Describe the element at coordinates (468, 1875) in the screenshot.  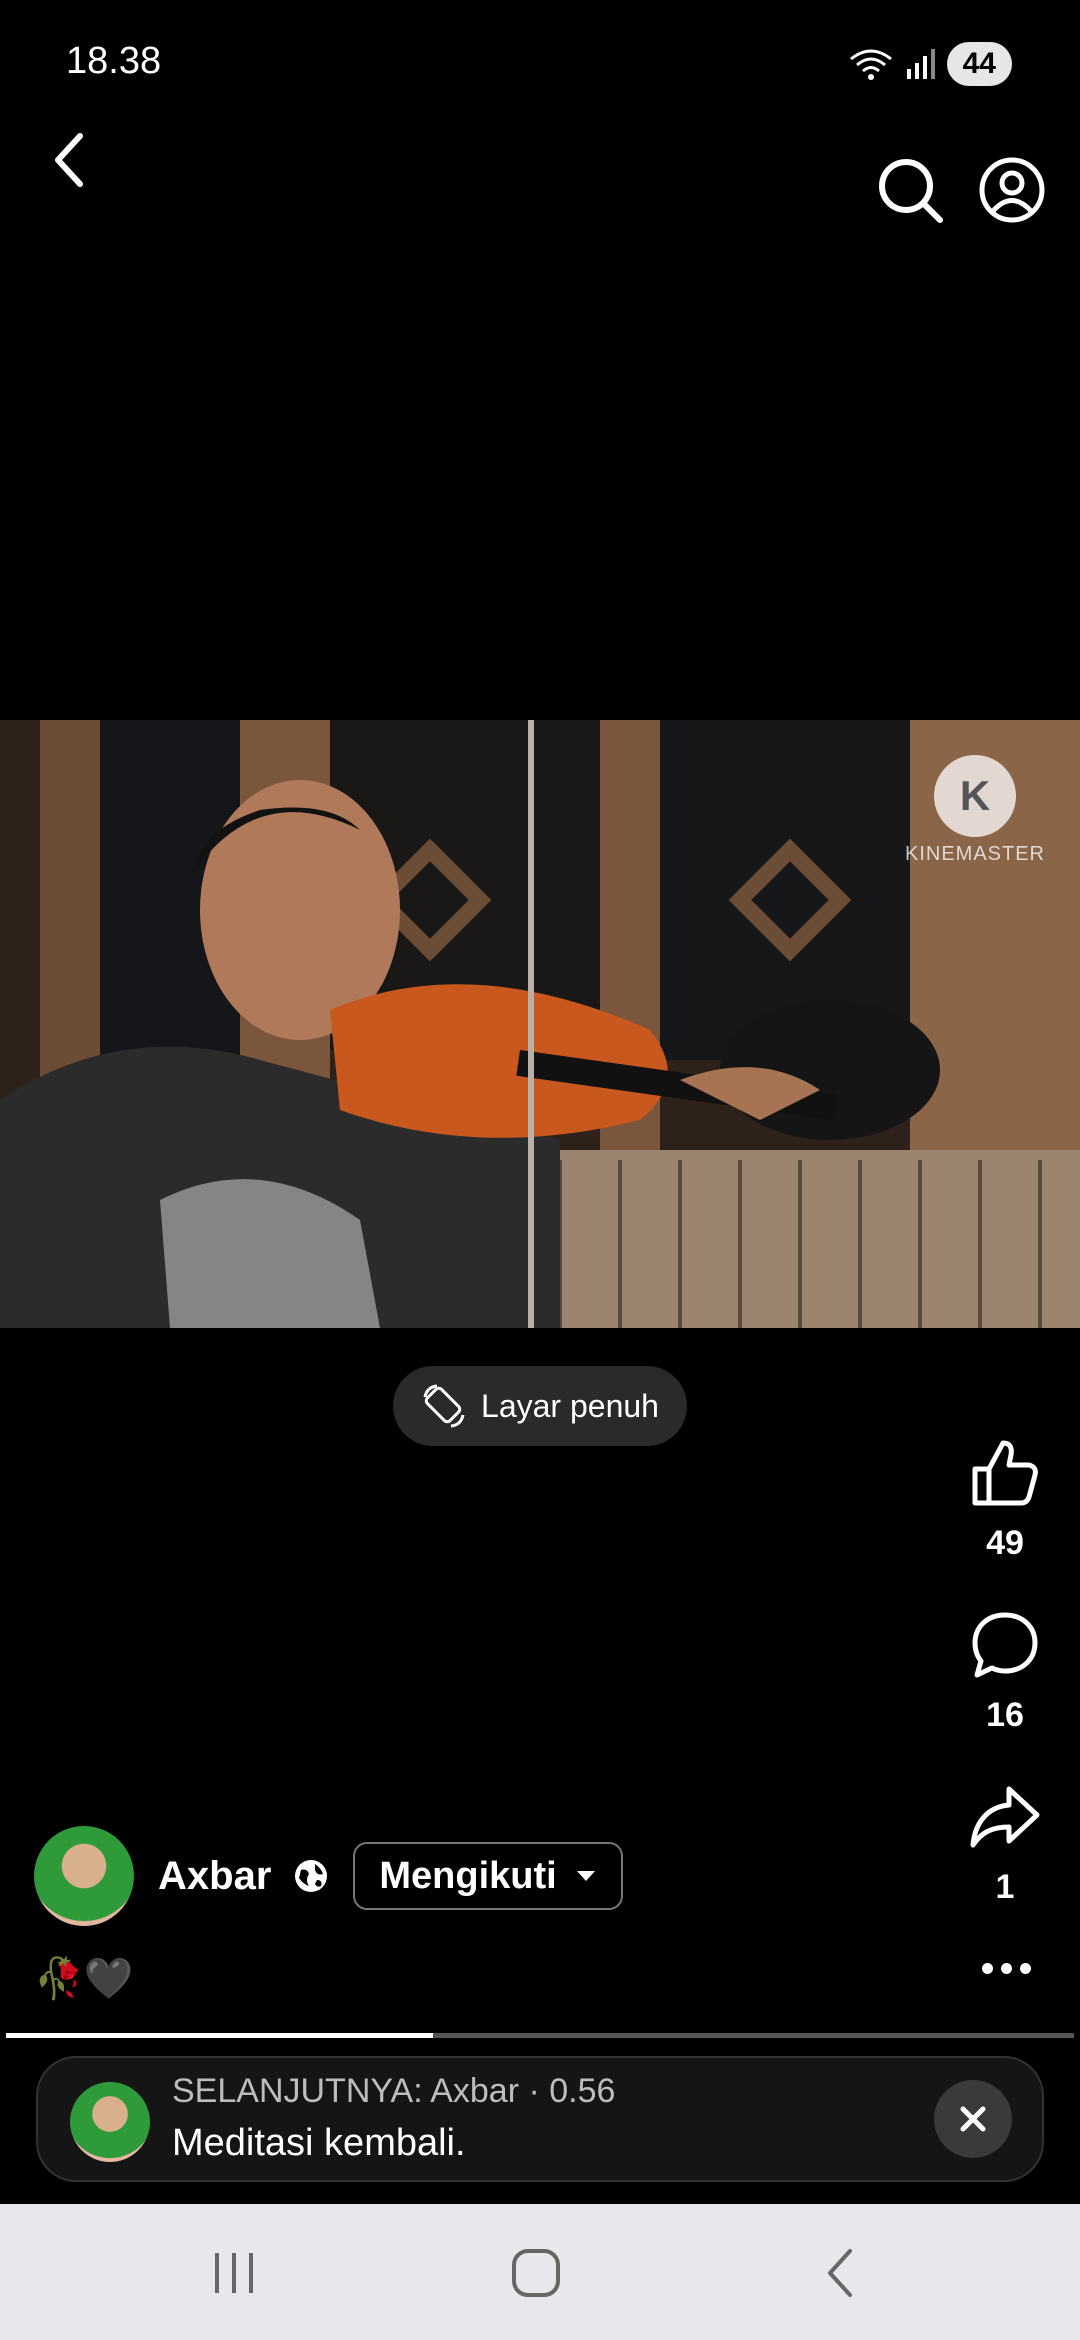
I see `follow-label: Mengikuti` at that location.